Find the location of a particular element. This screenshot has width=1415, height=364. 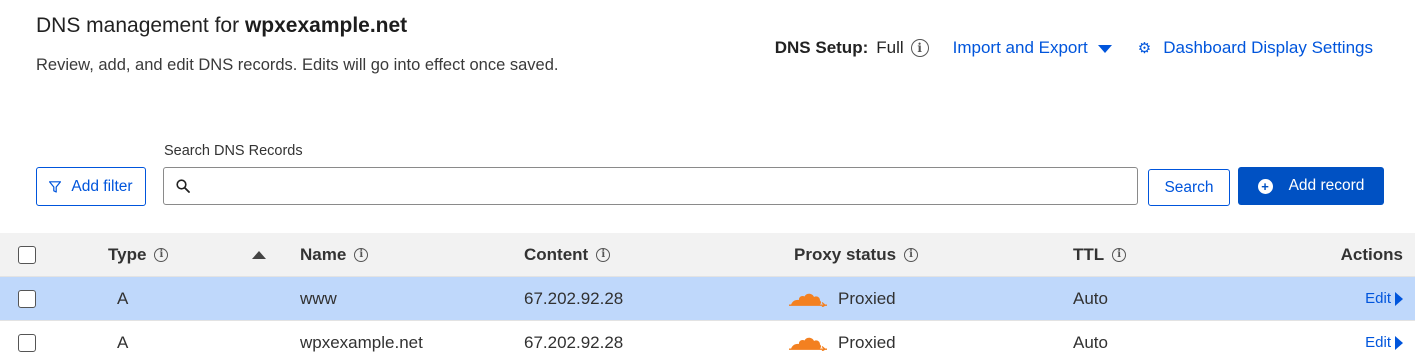

add-record-label: Add record is located at coordinates (1326, 185).